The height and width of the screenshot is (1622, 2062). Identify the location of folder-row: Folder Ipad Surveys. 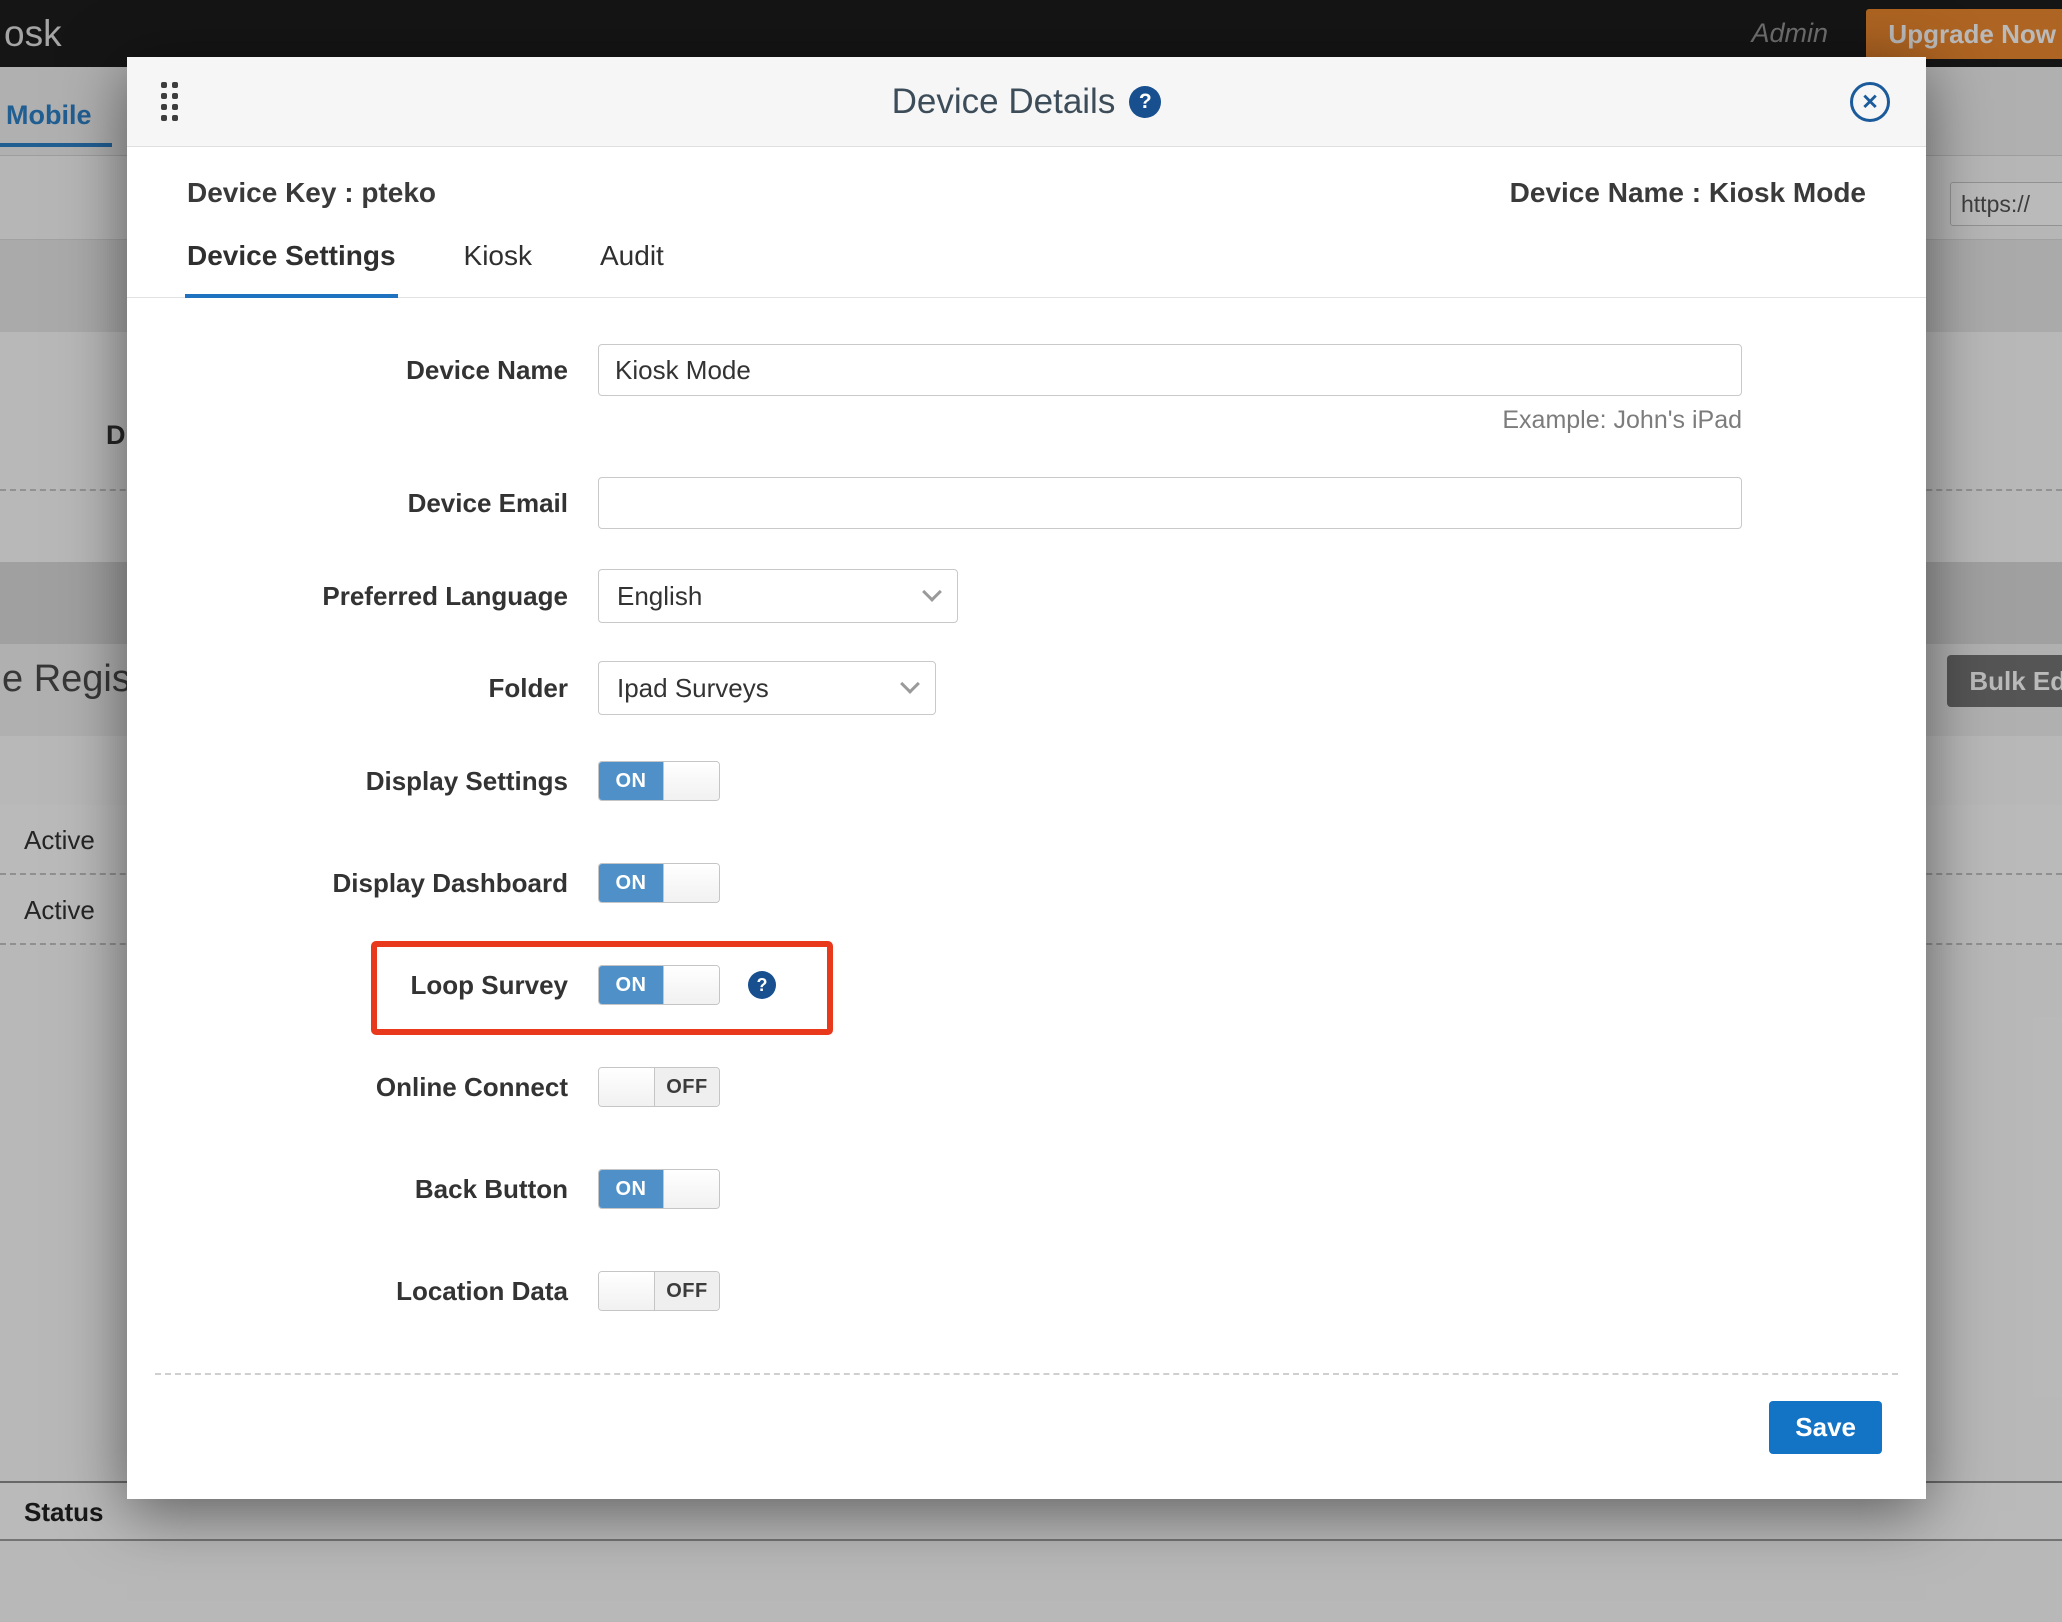
(1026, 688).